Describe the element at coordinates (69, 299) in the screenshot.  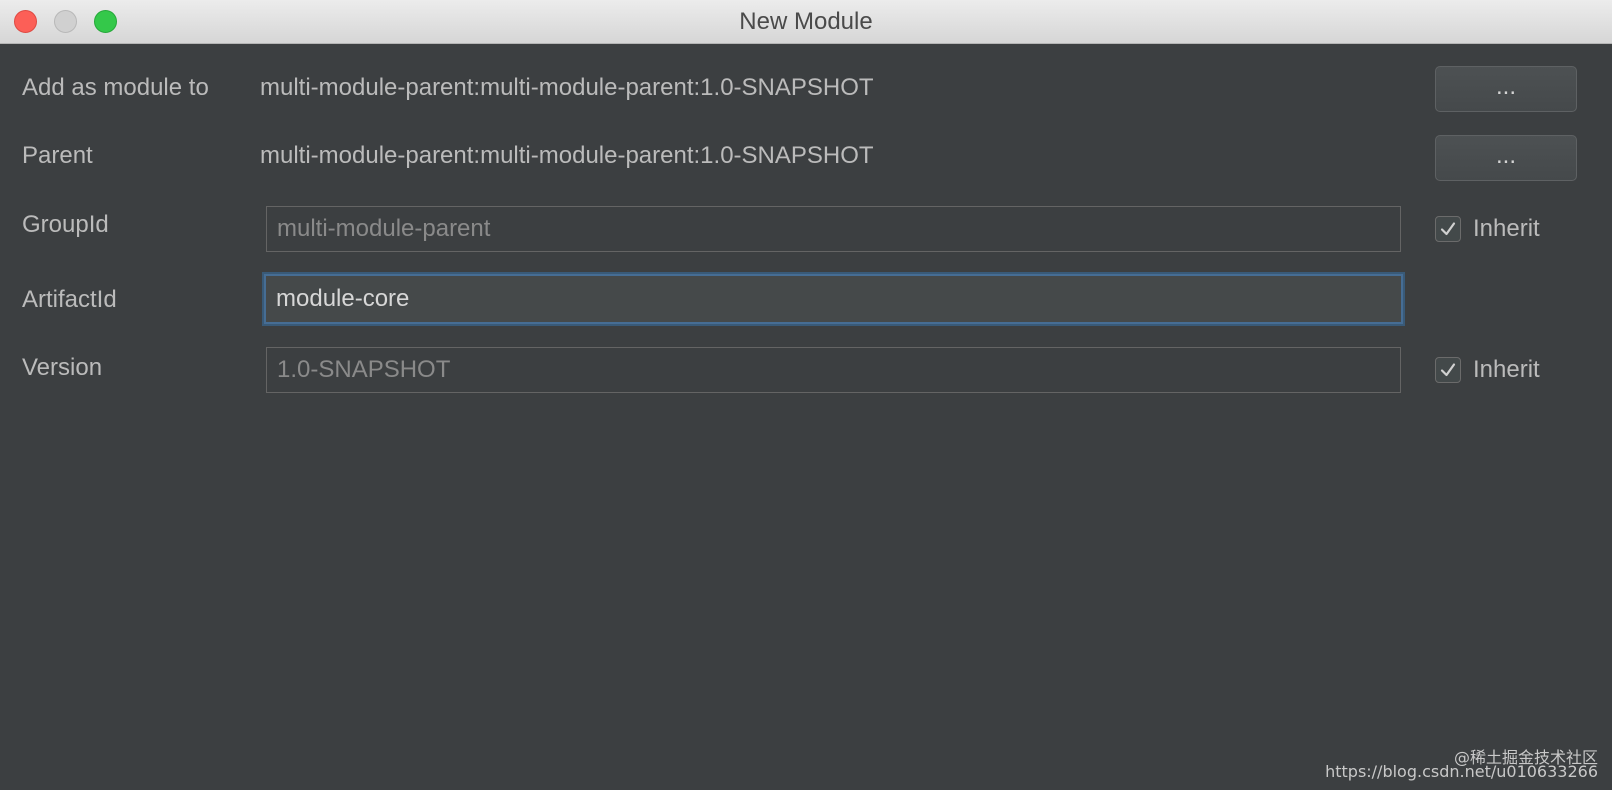
I see `artifact-id-label: ArtifactId` at that location.